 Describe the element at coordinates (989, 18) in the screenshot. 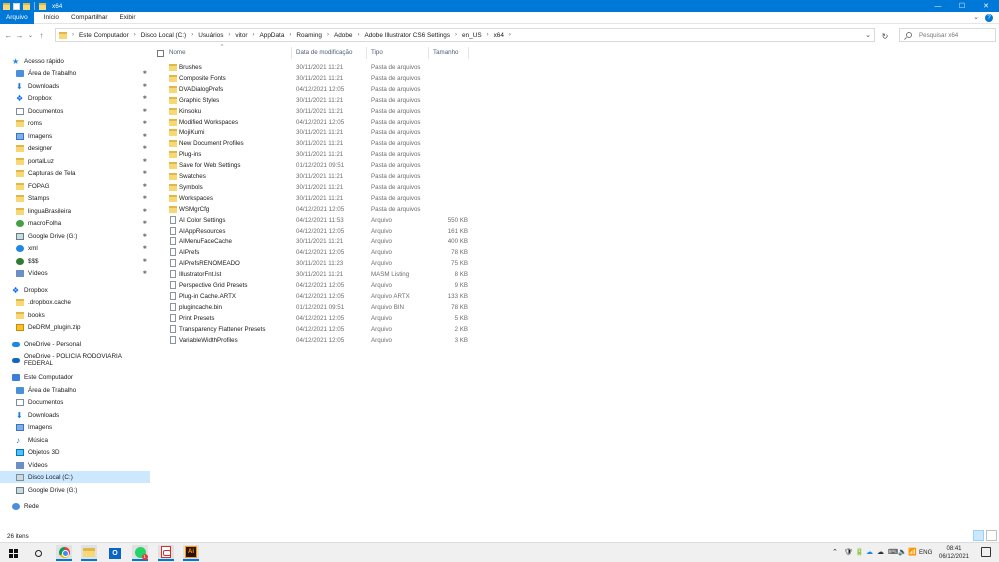

I see `help-icon: ?` at that location.